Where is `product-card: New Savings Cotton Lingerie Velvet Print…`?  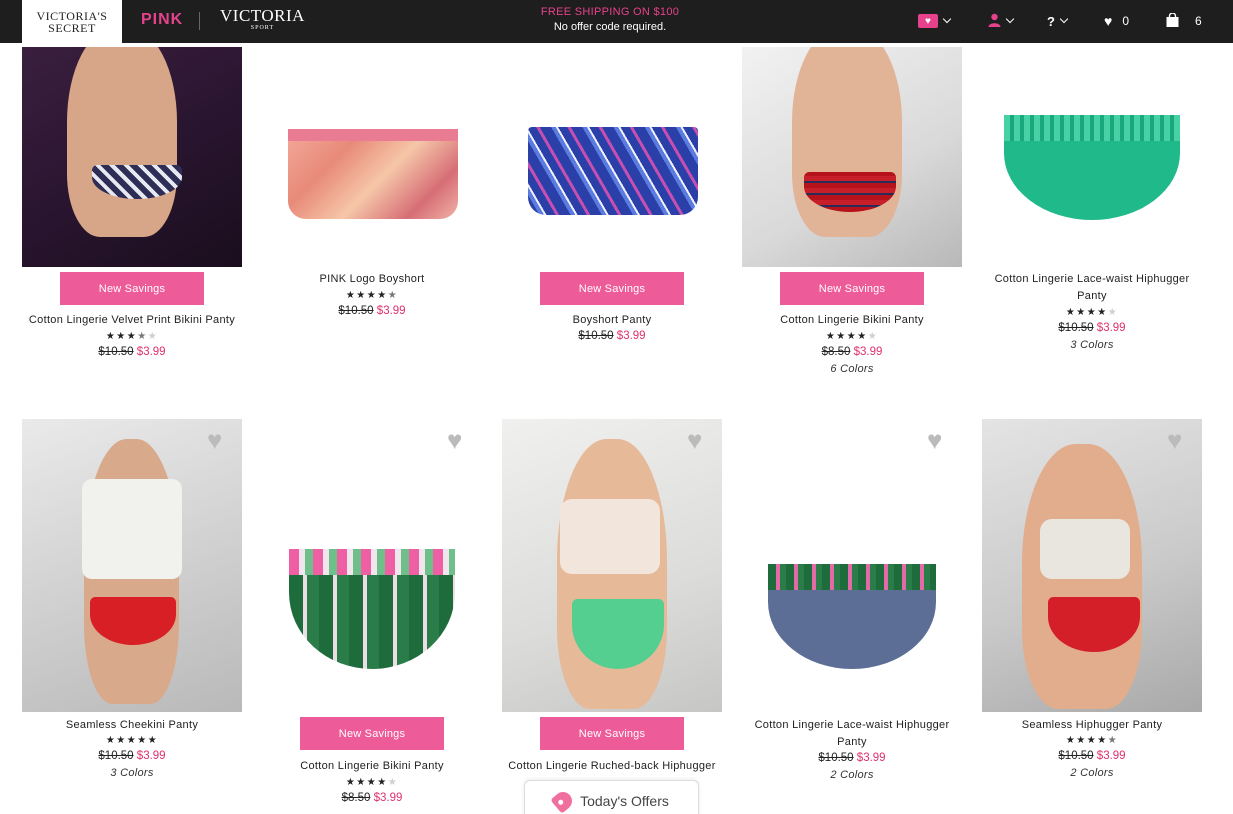
product-card: New Savings Cotton Lingerie Velvet Print… is located at coordinates (142, 212).